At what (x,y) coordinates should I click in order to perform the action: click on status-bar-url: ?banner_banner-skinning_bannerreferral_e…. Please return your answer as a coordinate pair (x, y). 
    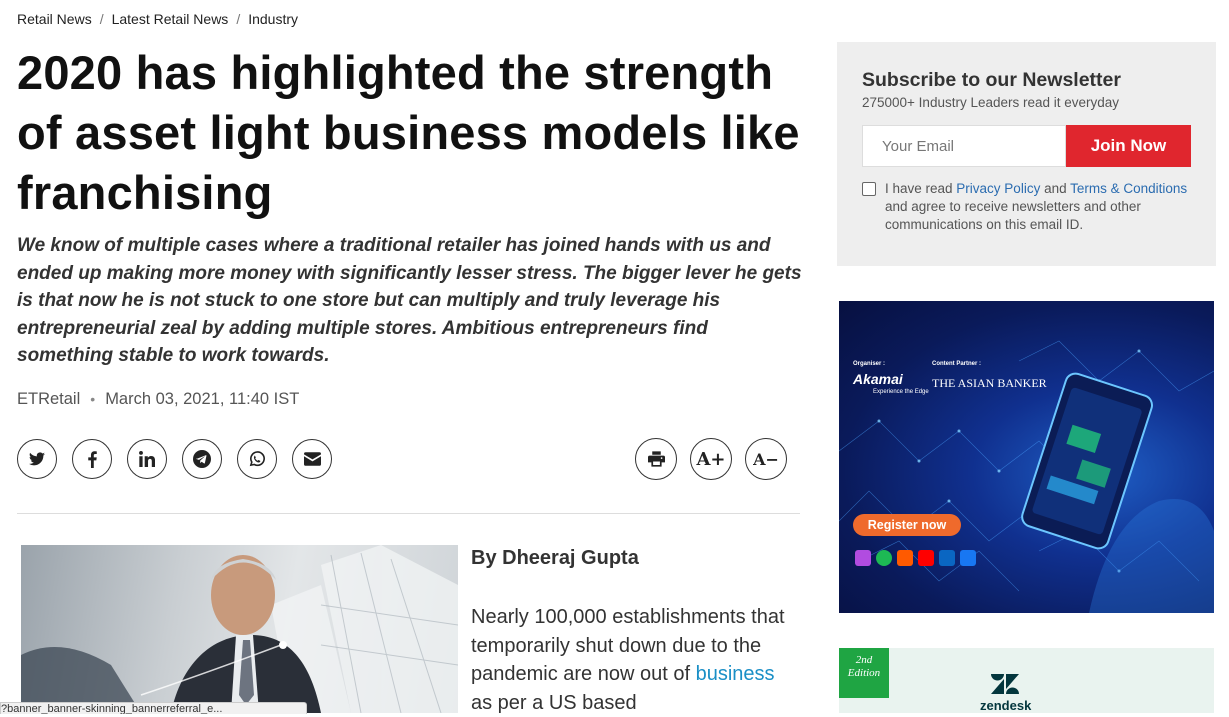
    Looking at the image, I should click on (153, 708).